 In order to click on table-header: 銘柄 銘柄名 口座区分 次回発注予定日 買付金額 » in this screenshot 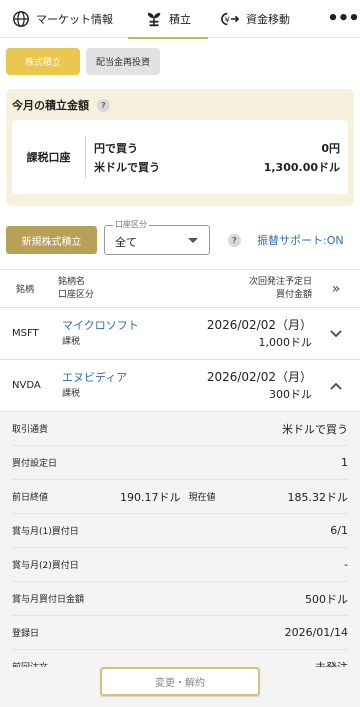, I will do `click(180, 288)`.